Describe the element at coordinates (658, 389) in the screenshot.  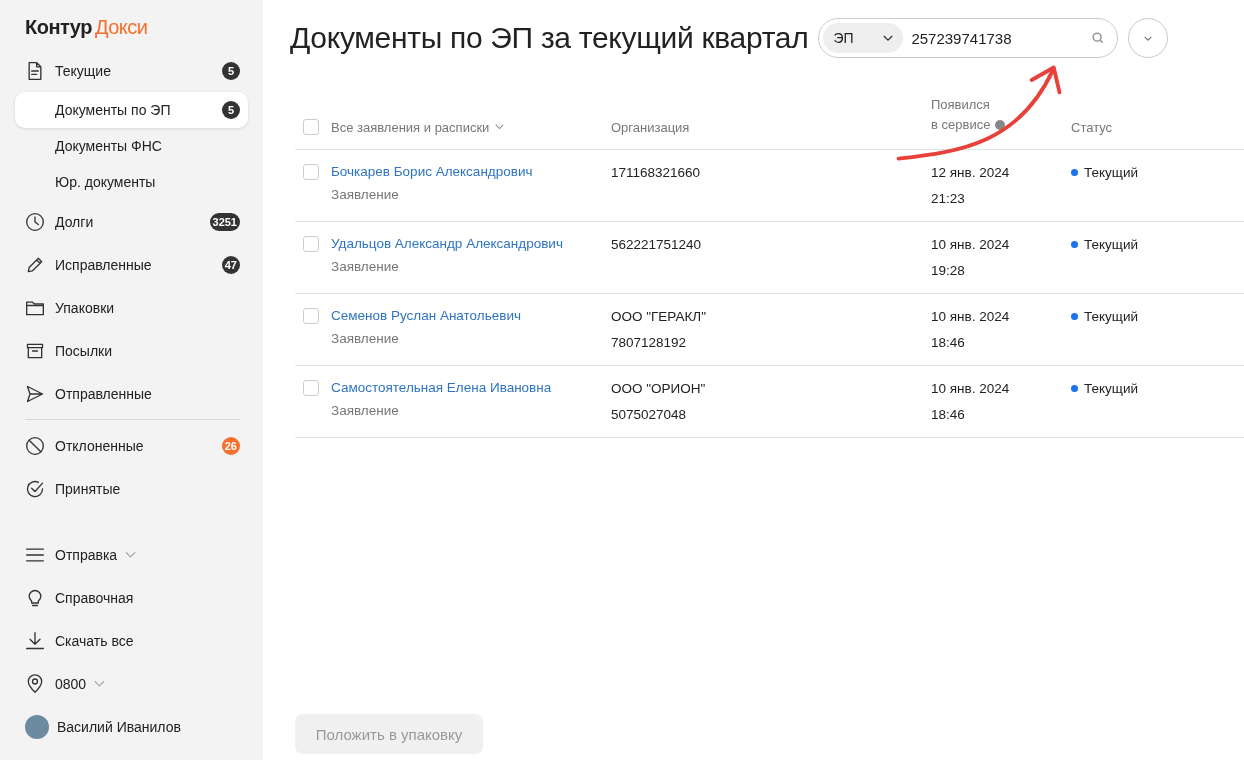
I see `organization-text: ООО "ОРИОН"` at that location.